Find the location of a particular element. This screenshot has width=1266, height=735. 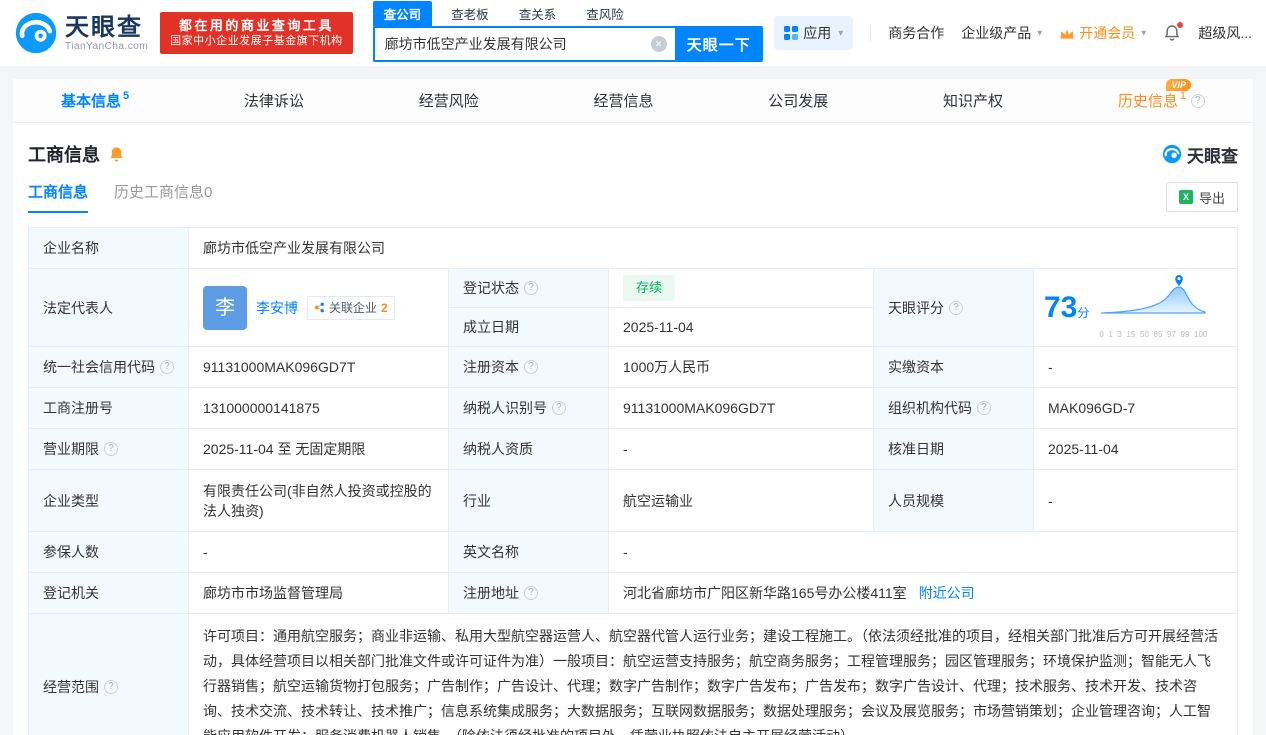

tab-company-development: 公司发展 is located at coordinates (798, 100).